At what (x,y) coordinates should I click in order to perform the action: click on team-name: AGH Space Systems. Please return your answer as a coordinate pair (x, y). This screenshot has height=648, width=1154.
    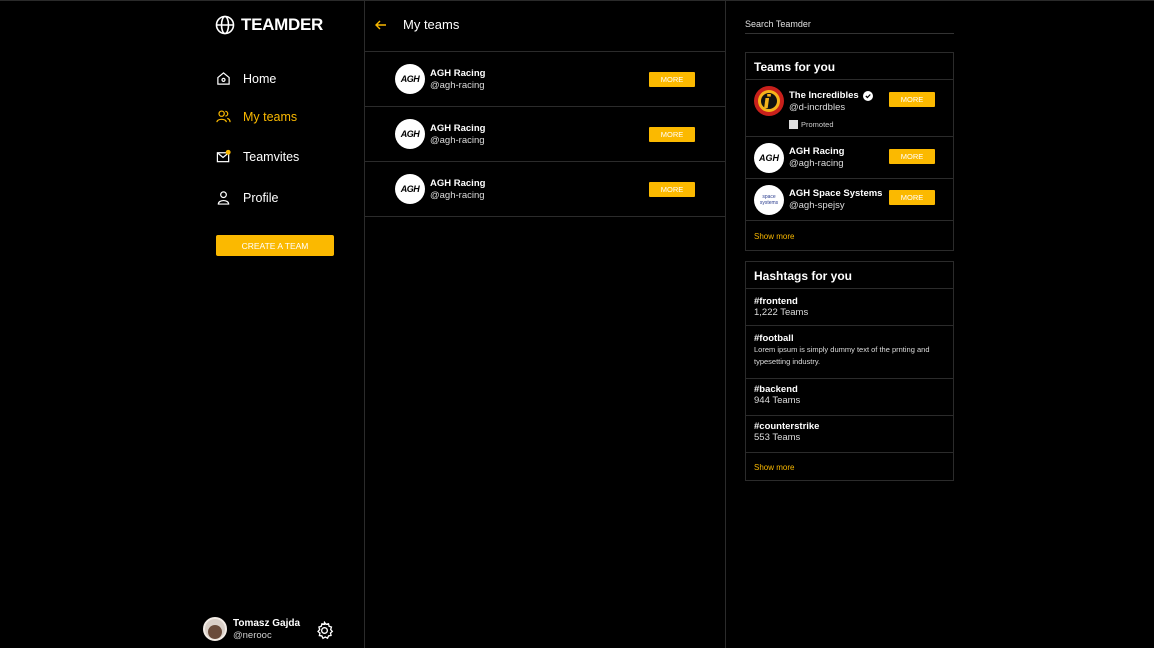
    Looking at the image, I should click on (836, 193).